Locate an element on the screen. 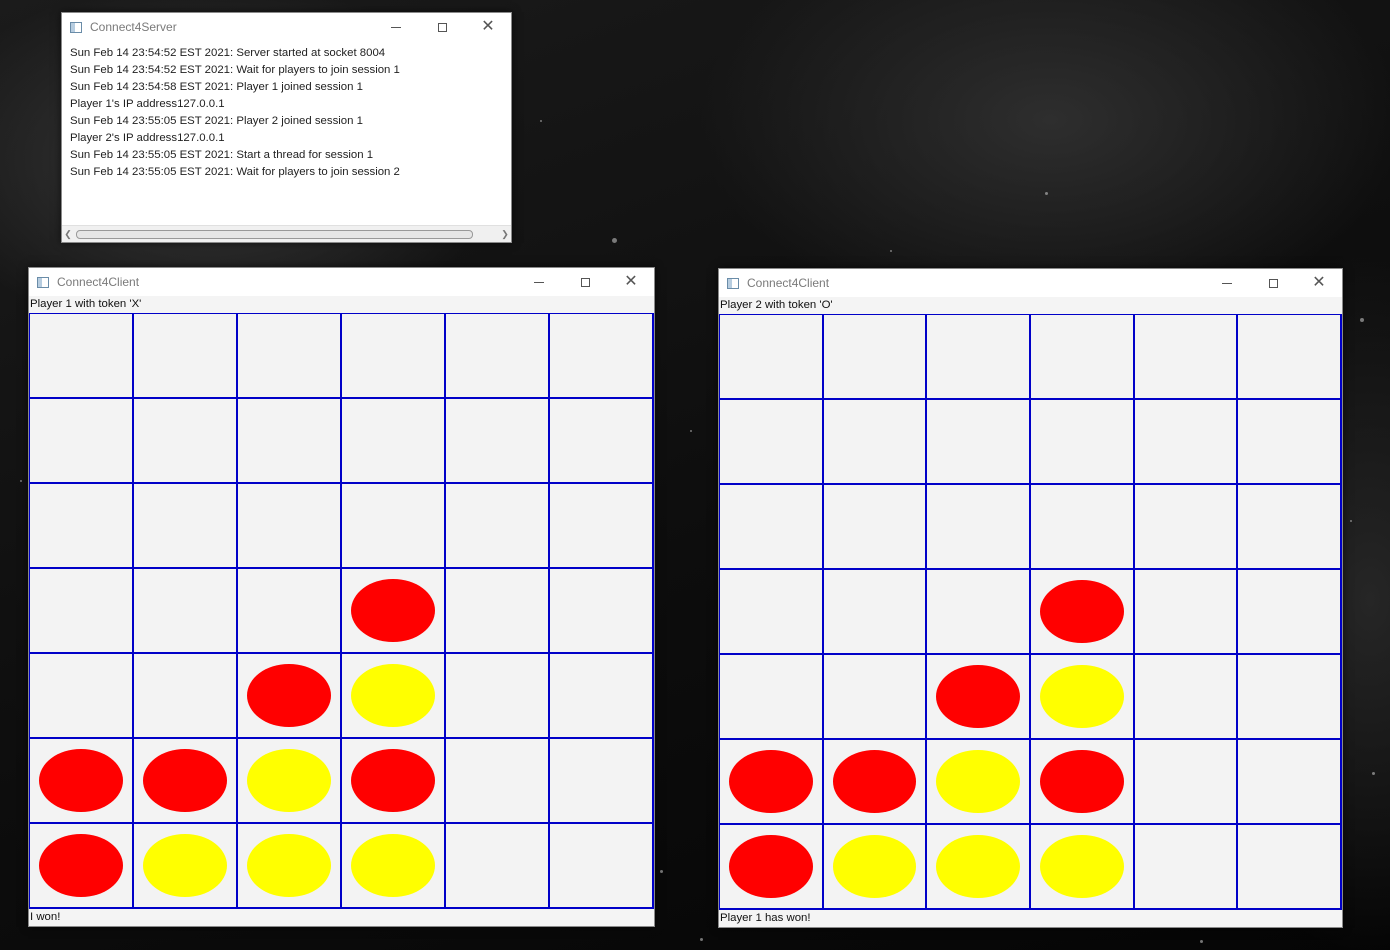 The height and width of the screenshot is (950, 1390). scroll-right-icon: ❯ is located at coordinates (505, 234).